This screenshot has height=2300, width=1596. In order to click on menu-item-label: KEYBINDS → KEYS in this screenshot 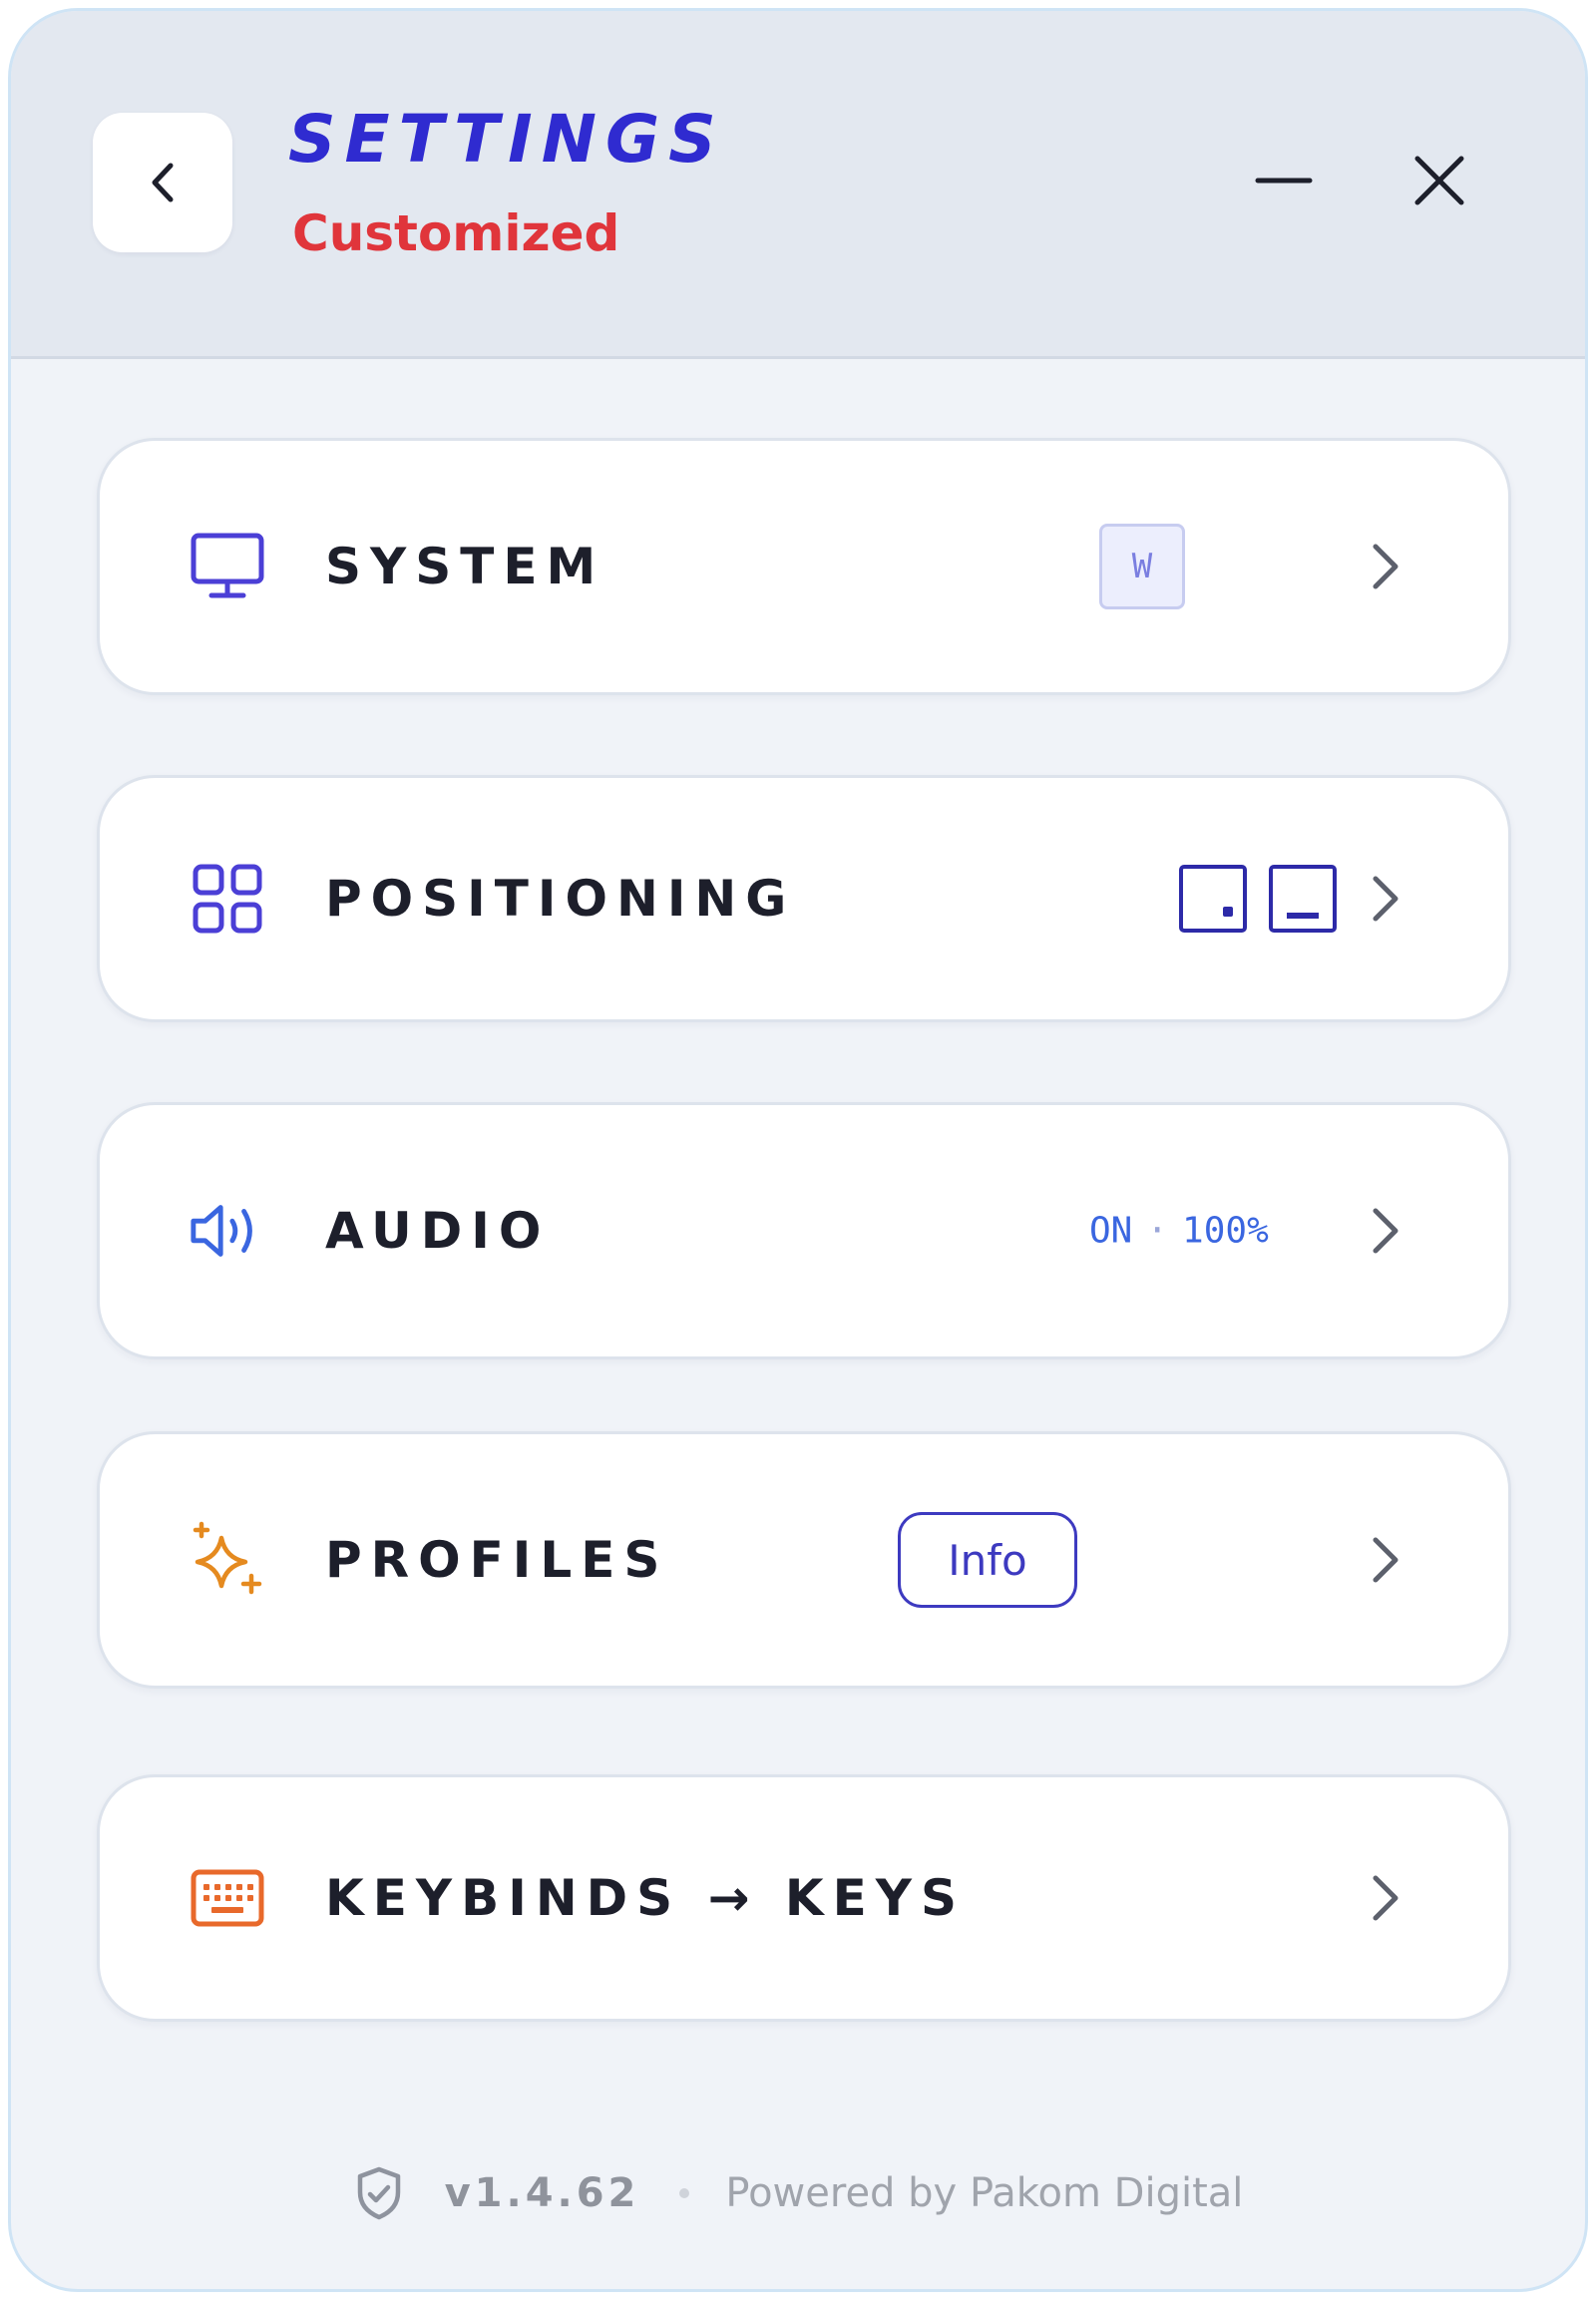, I will do `click(646, 1898)`.